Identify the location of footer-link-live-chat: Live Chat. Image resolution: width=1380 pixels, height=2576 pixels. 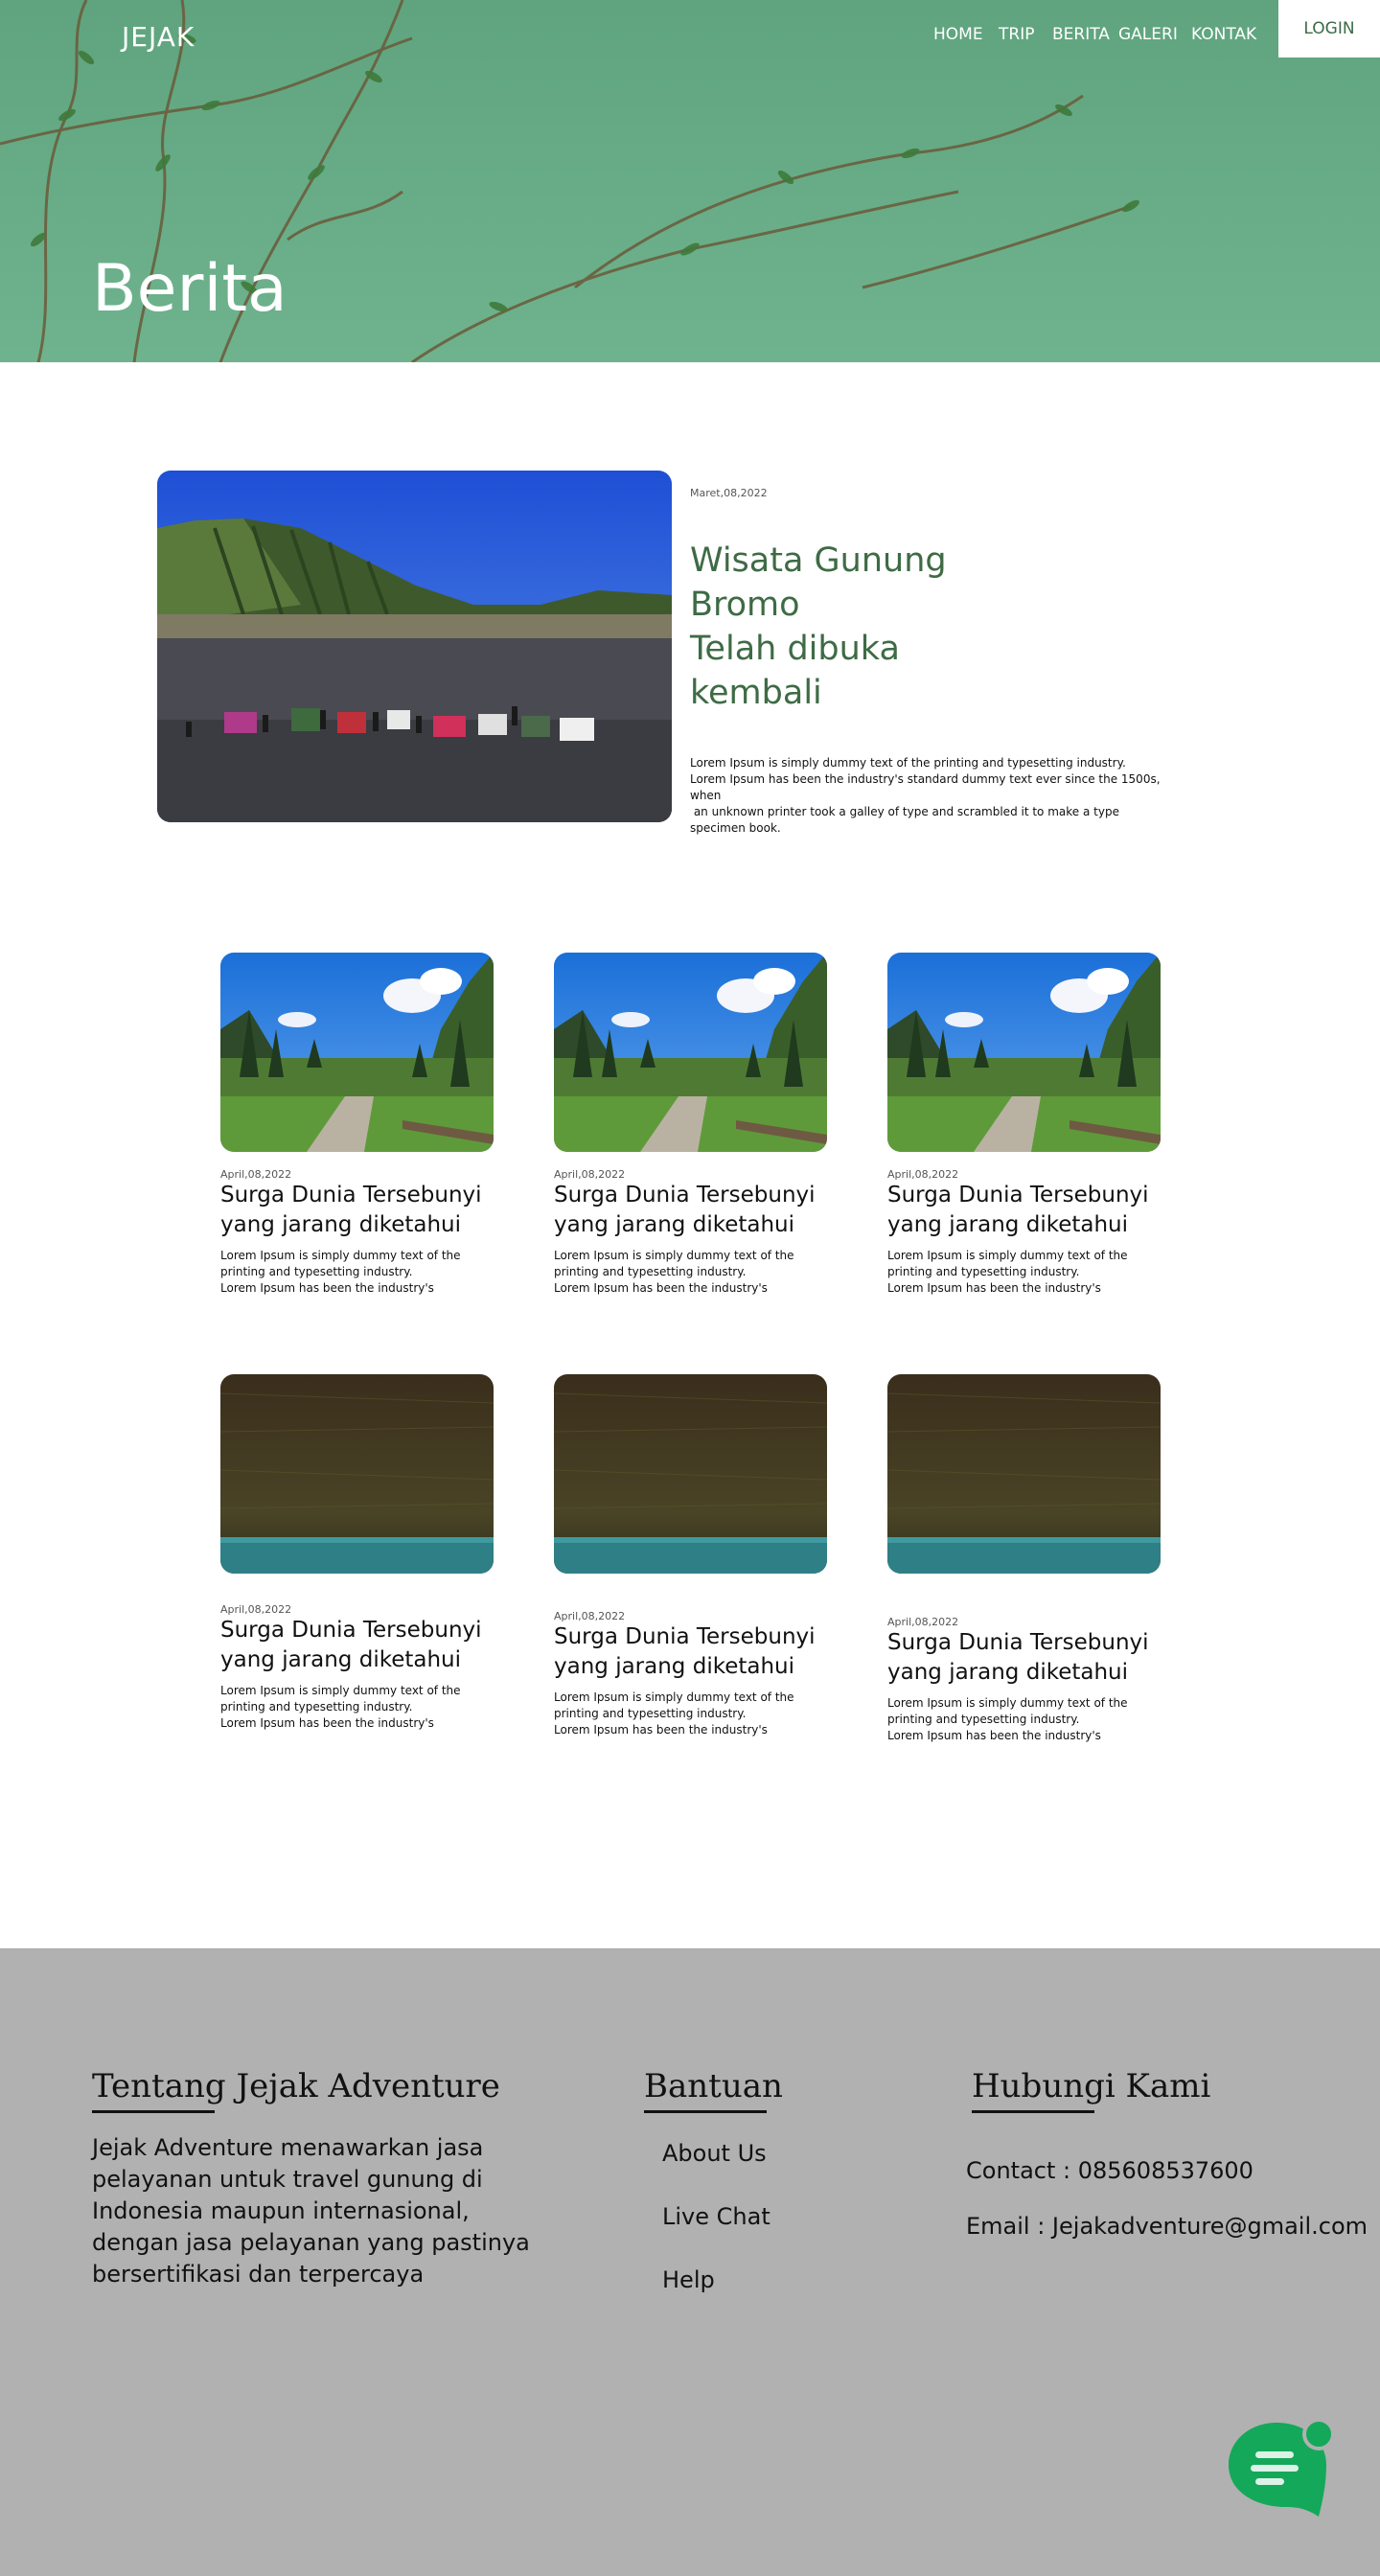
(716, 2216).